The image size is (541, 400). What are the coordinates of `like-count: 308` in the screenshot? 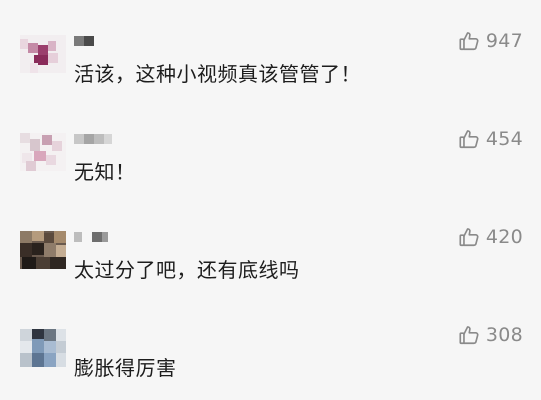 It's located at (504, 335).